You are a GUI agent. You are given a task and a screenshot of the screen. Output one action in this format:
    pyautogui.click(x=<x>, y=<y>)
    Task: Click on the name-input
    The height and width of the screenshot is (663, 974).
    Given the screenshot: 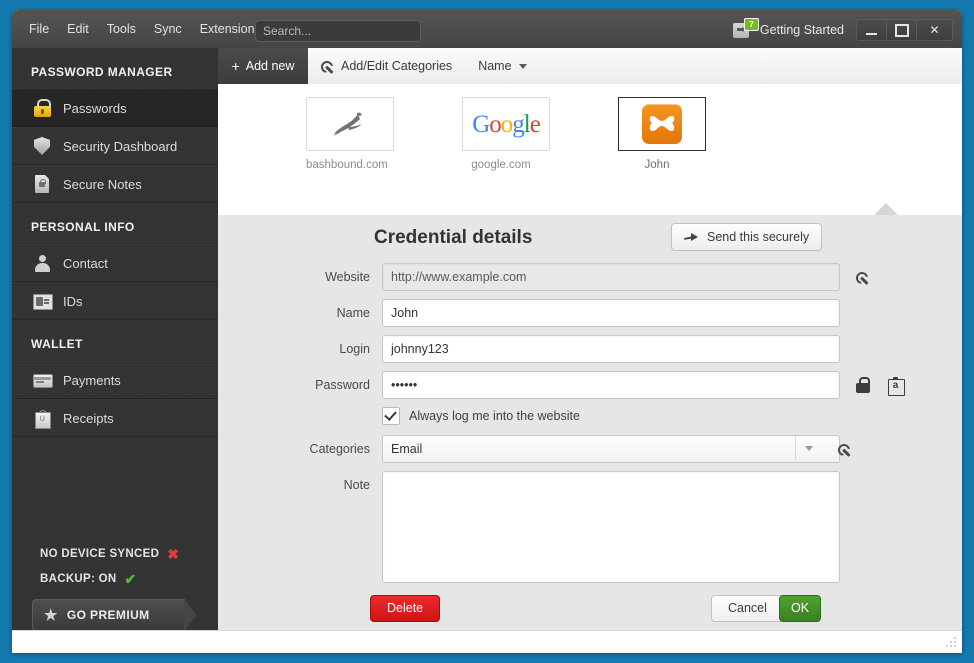 What is the action you would take?
    pyautogui.click(x=611, y=313)
    